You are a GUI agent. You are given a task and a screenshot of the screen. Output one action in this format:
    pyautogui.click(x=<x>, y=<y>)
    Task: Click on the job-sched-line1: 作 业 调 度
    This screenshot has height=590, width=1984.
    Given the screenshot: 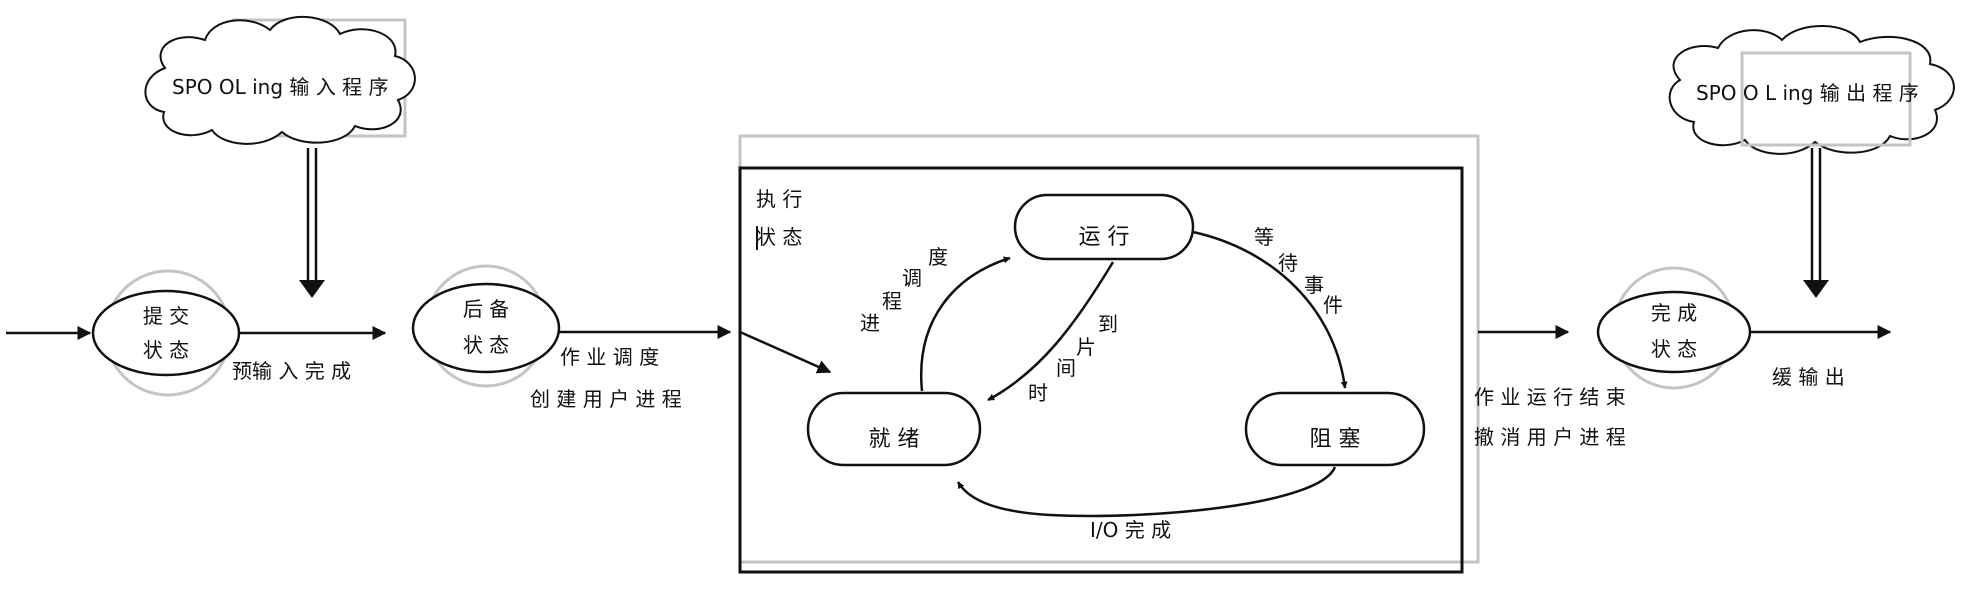 What is the action you would take?
    pyautogui.click(x=609, y=357)
    